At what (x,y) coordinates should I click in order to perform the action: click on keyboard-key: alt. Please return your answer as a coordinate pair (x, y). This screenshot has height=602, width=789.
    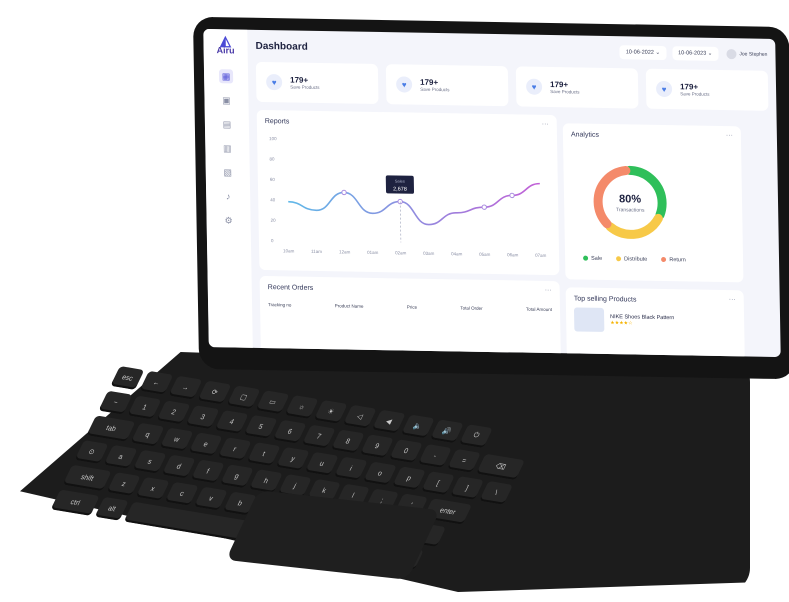
    Looking at the image, I should click on (111, 508).